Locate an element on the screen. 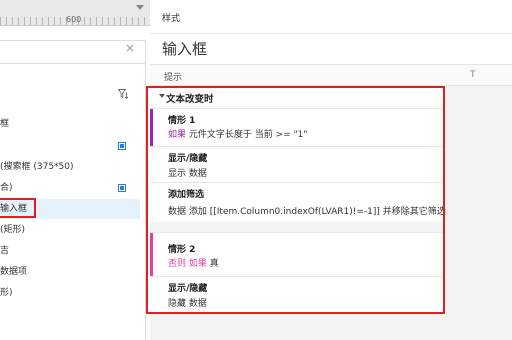 This screenshot has width=512, height=340. outline-item-label: 吉 is located at coordinates (5, 251).